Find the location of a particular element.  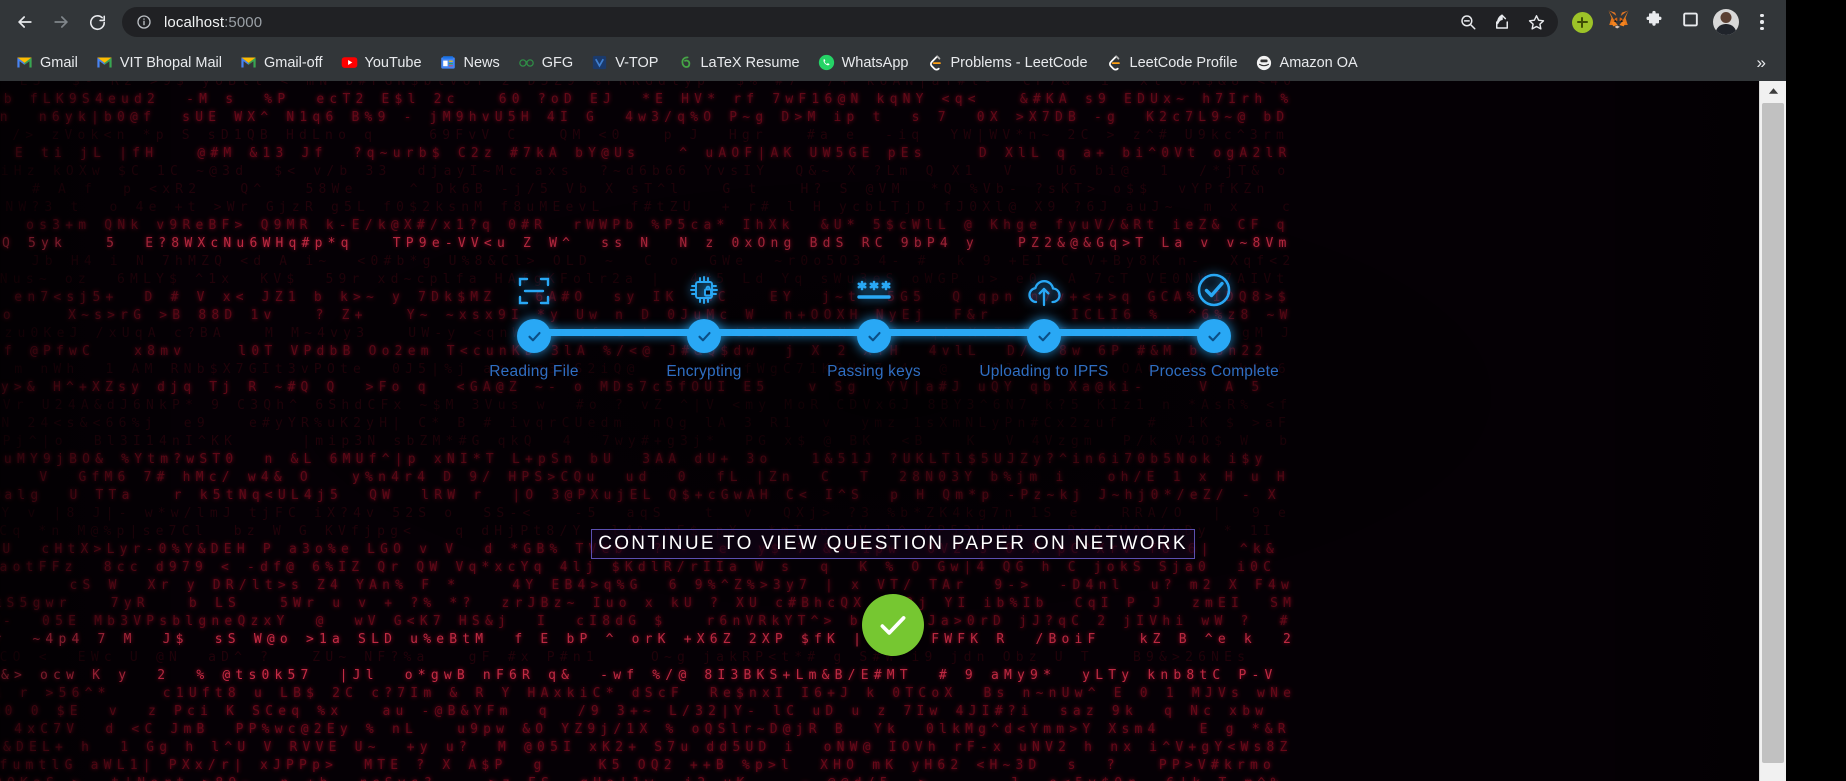

step-passing-keys: Passing keys is located at coordinates (874, 321).